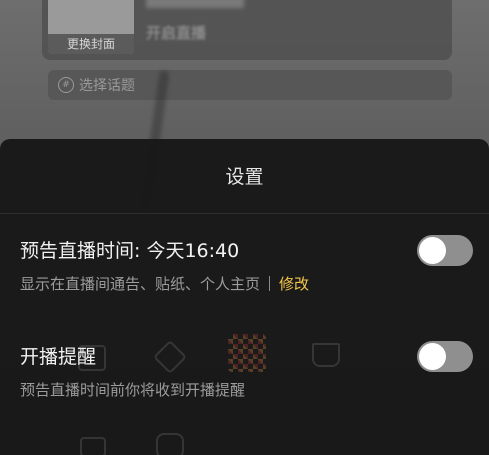  Describe the element at coordinates (130, 251) in the screenshot. I see `scheduled-time-label: 预告直播时间: 今天16:40` at that location.